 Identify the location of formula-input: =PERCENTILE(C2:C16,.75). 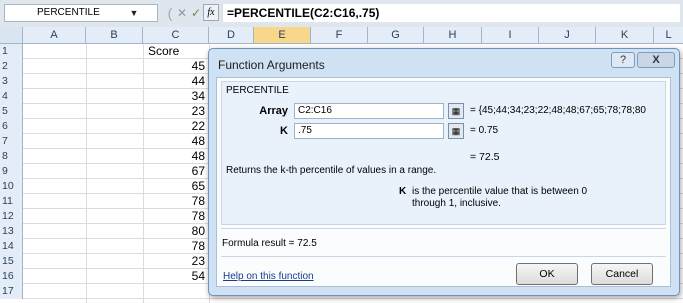
(451, 13).